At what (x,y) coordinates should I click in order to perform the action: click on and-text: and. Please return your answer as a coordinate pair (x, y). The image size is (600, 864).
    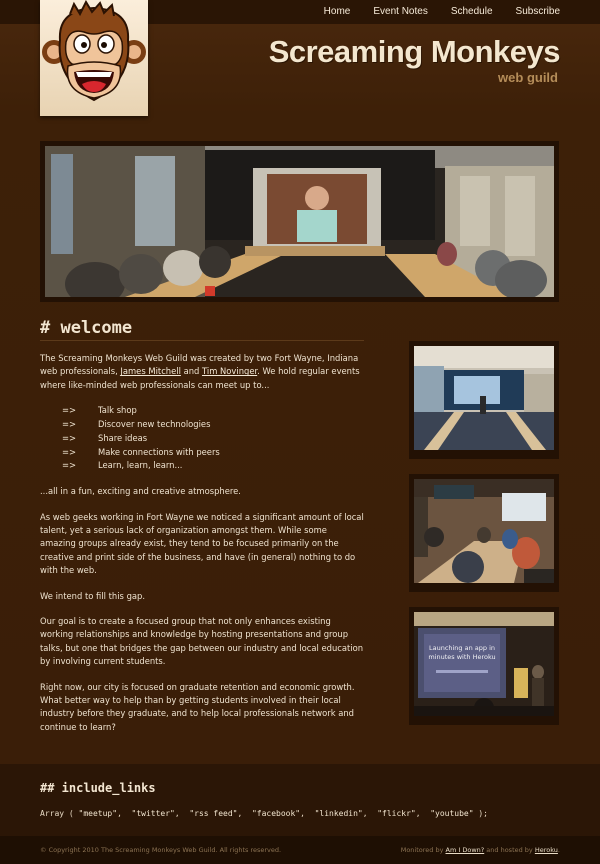
    Looking at the image, I should click on (191, 371).